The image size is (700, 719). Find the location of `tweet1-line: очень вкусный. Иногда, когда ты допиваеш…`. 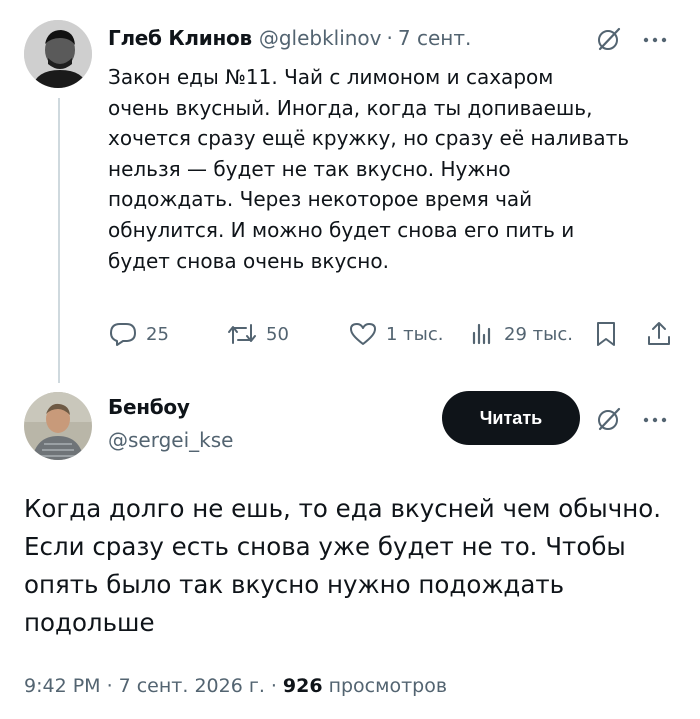

tweet1-line: очень вкусный. Иногда, когда ты допиваеш… is located at coordinates (350, 107).